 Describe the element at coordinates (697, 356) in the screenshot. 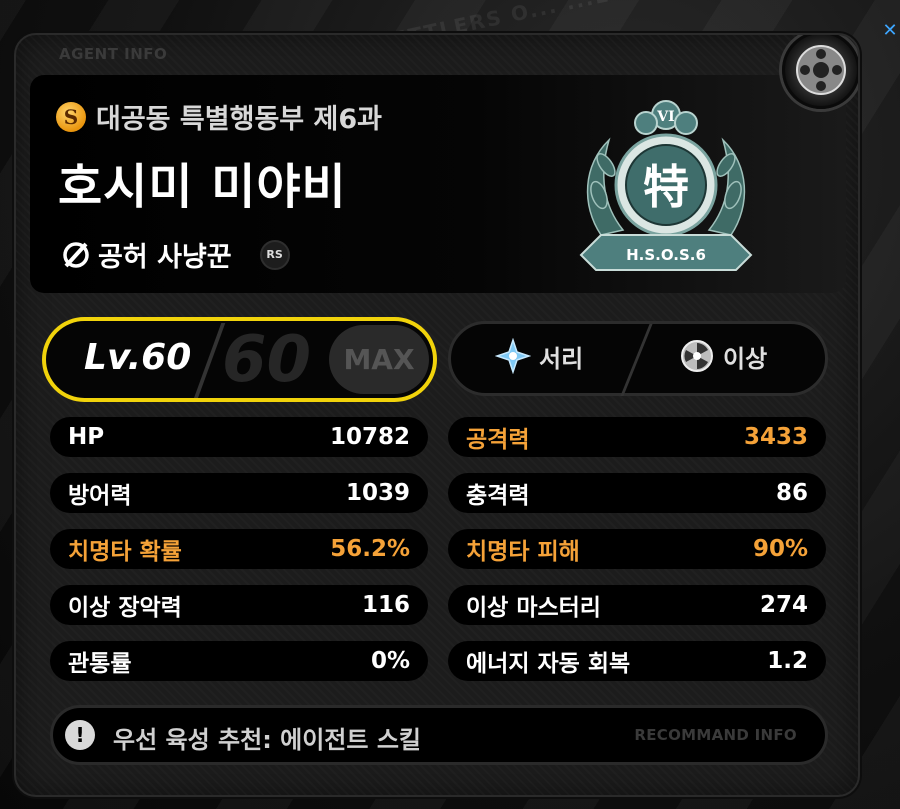

I see `anomaly-icon` at that location.